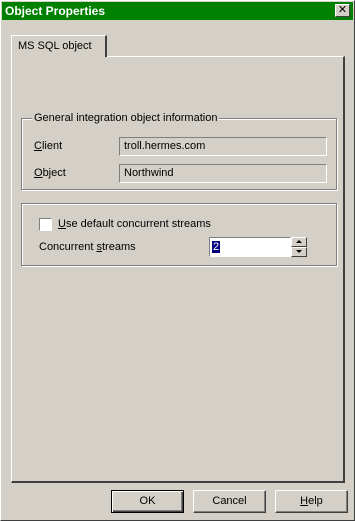 The image size is (355, 521). What do you see at coordinates (216, 247) in the screenshot?
I see `concurrent-streams-value: 2` at bounding box center [216, 247].